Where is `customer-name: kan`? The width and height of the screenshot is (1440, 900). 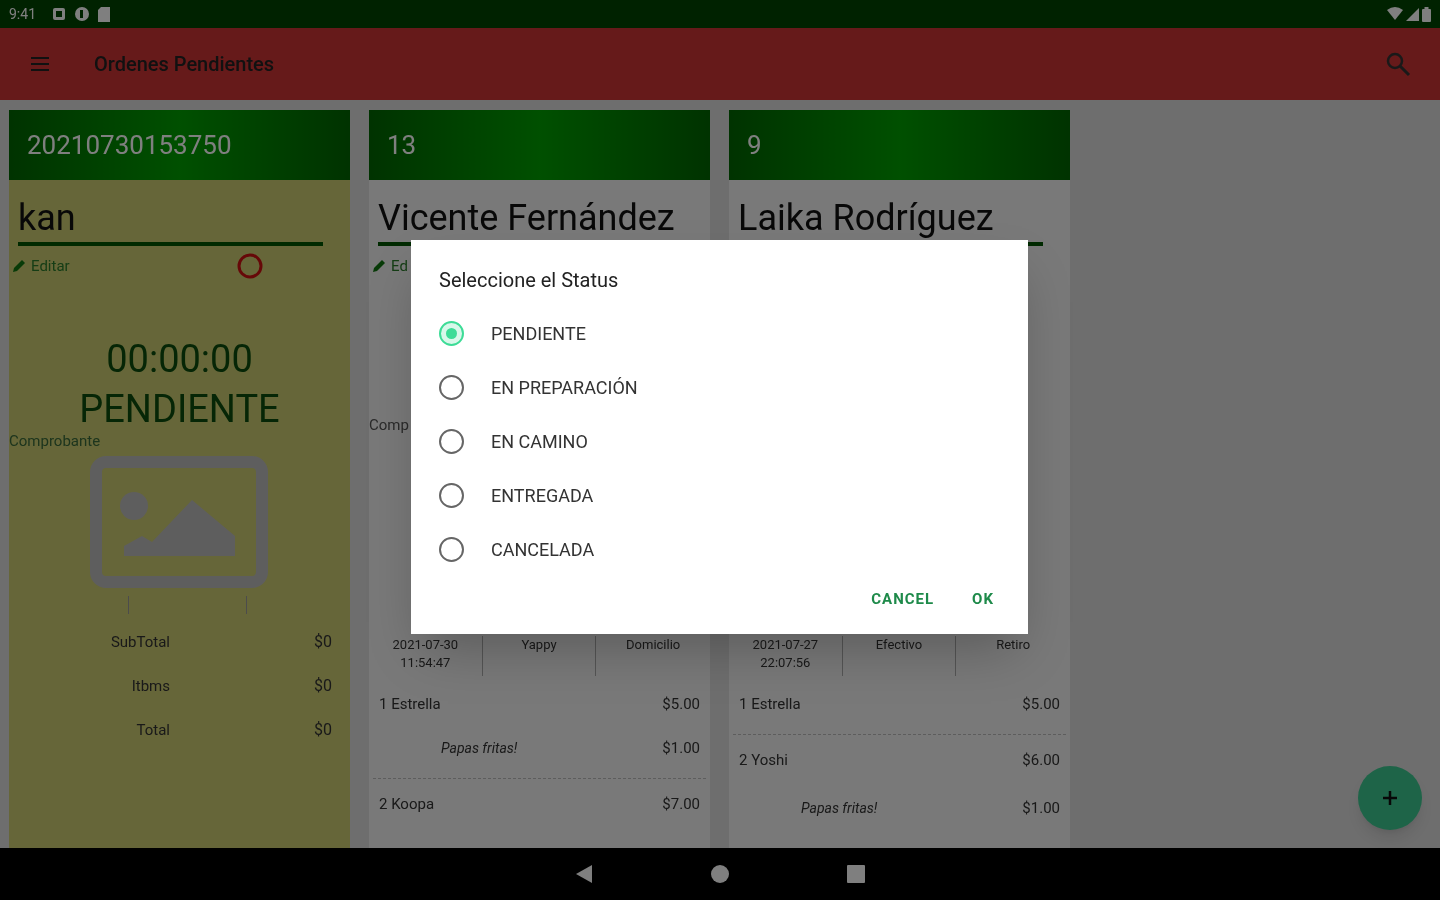
customer-name: kan is located at coordinates (47, 218).